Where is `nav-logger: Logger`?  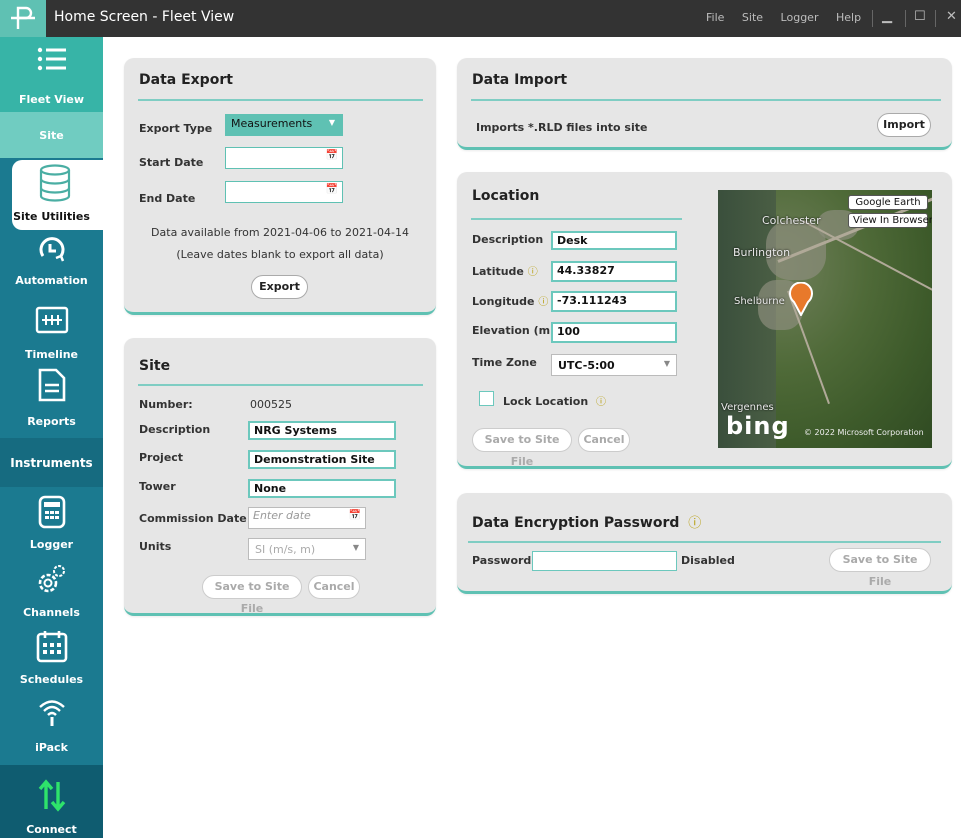
nav-logger: Logger is located at coordinates (51, 528).